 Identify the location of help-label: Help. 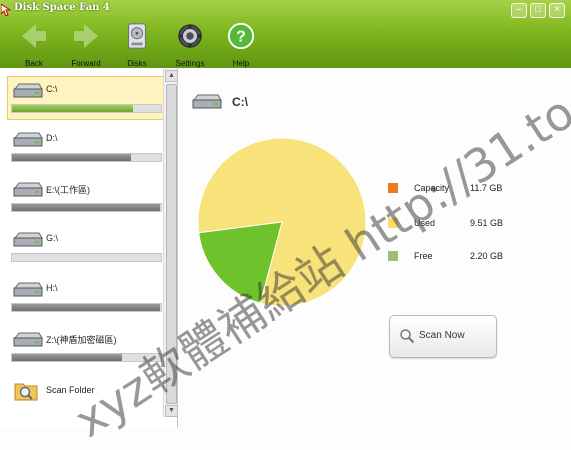
(241, 63).